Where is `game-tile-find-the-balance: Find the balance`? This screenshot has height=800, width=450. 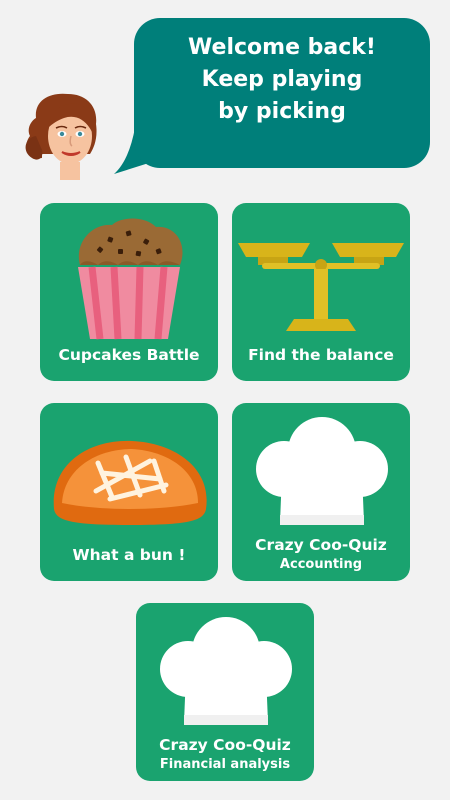
game-tile-find-the-balance: Find the balance is located at coordinates (321, 292).